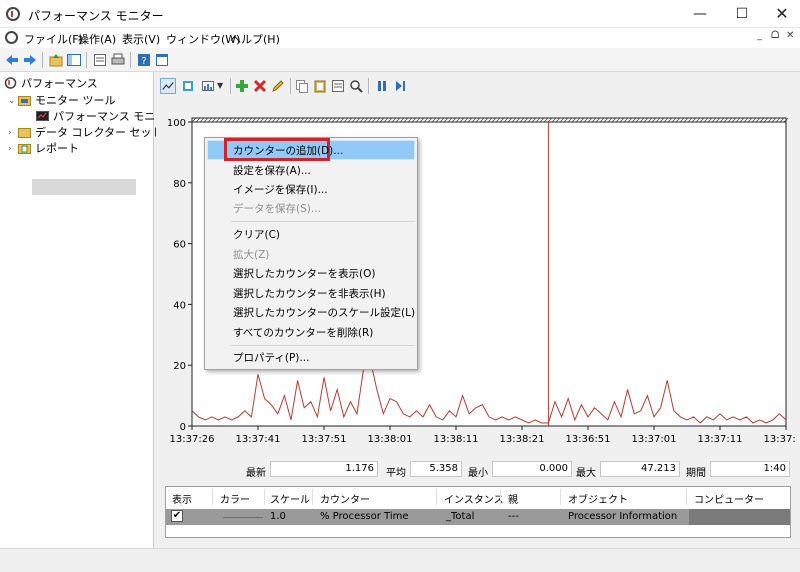 This screenshot has width=800, height=572. I want to click on change-graph-type-icon, so click(208, 86).